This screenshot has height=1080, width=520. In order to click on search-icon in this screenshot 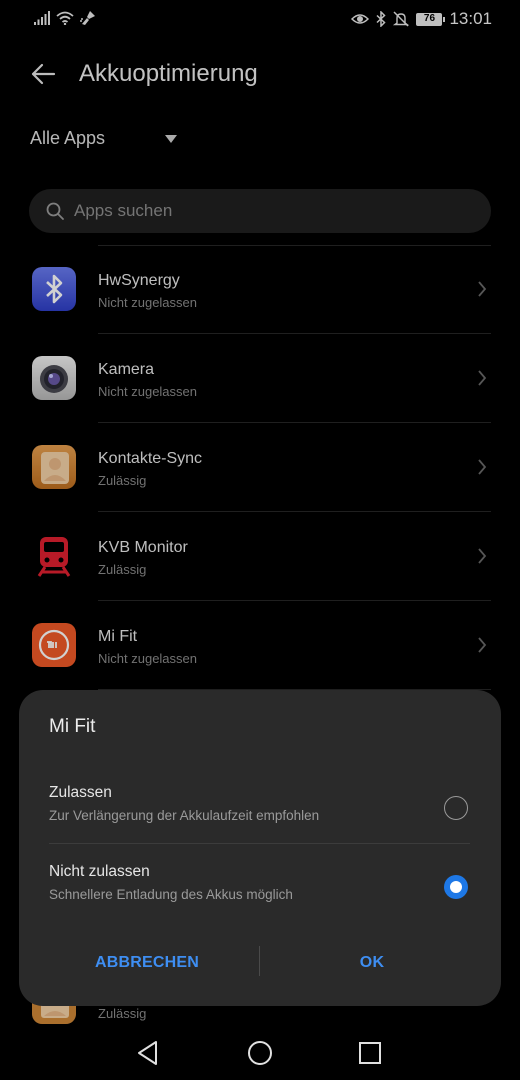, I will do `click(55, 211)`.